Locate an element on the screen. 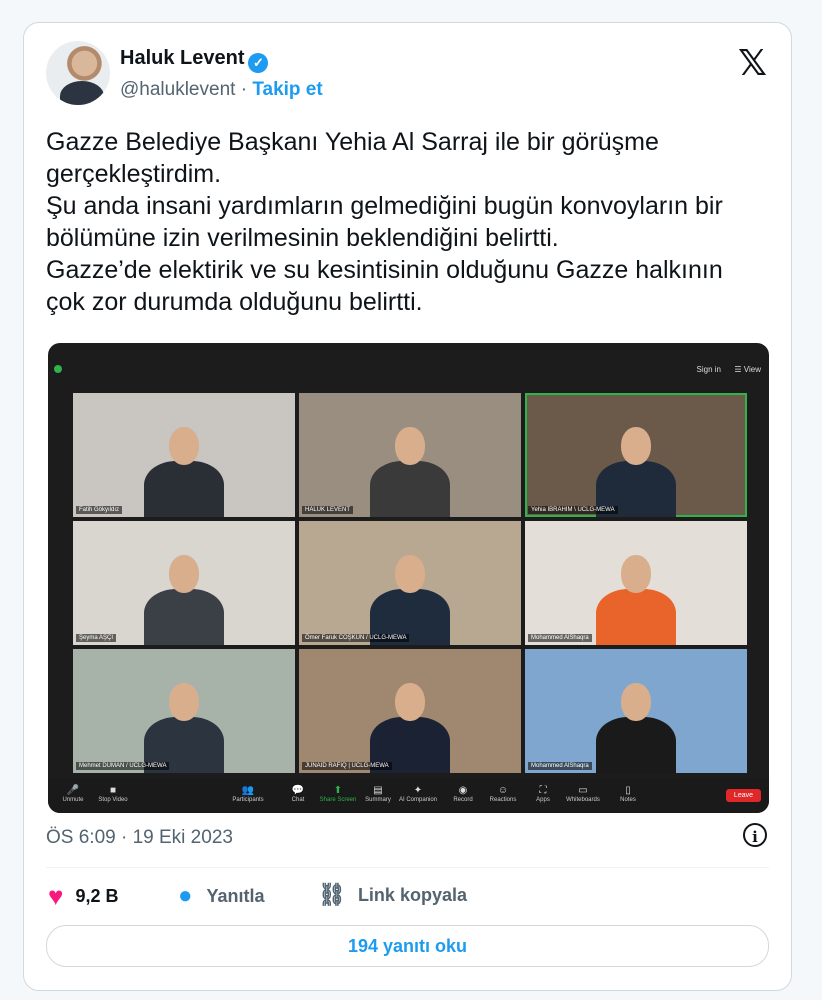 The width and height of the screenshot is (822, 1000). toolbar-label: Stop Video is located at coordinates (113, 800).